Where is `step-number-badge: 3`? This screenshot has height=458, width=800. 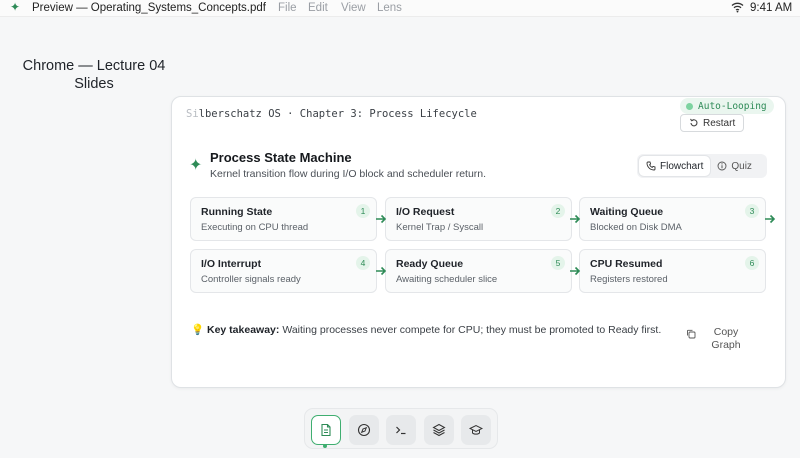
step-number-badge: 3 is located at coordinates (752, 211).